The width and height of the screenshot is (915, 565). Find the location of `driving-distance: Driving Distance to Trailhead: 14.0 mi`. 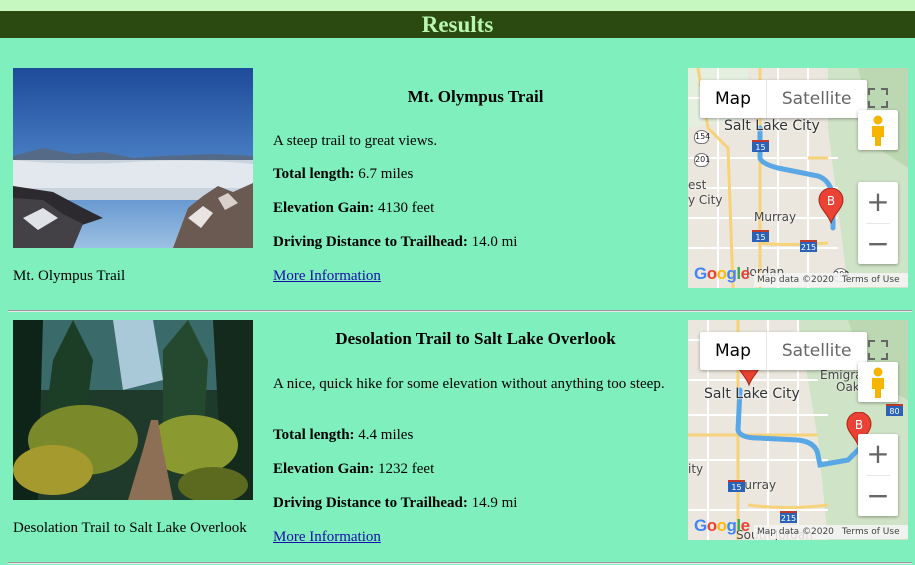

driving-distance: Driving Distance to Trailhead: 14.0 mi is located at coordinates (395, 242).